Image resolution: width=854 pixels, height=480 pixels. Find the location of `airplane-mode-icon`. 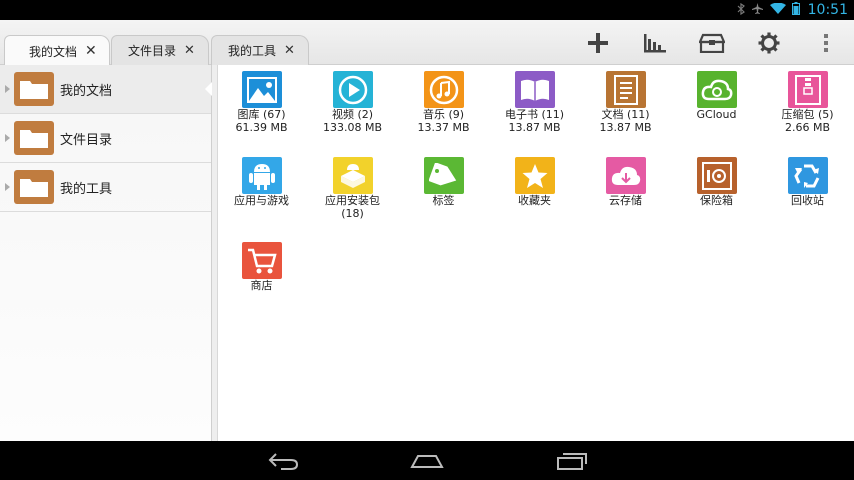

airplane-mode-icon is located at coordinates (757, 10).